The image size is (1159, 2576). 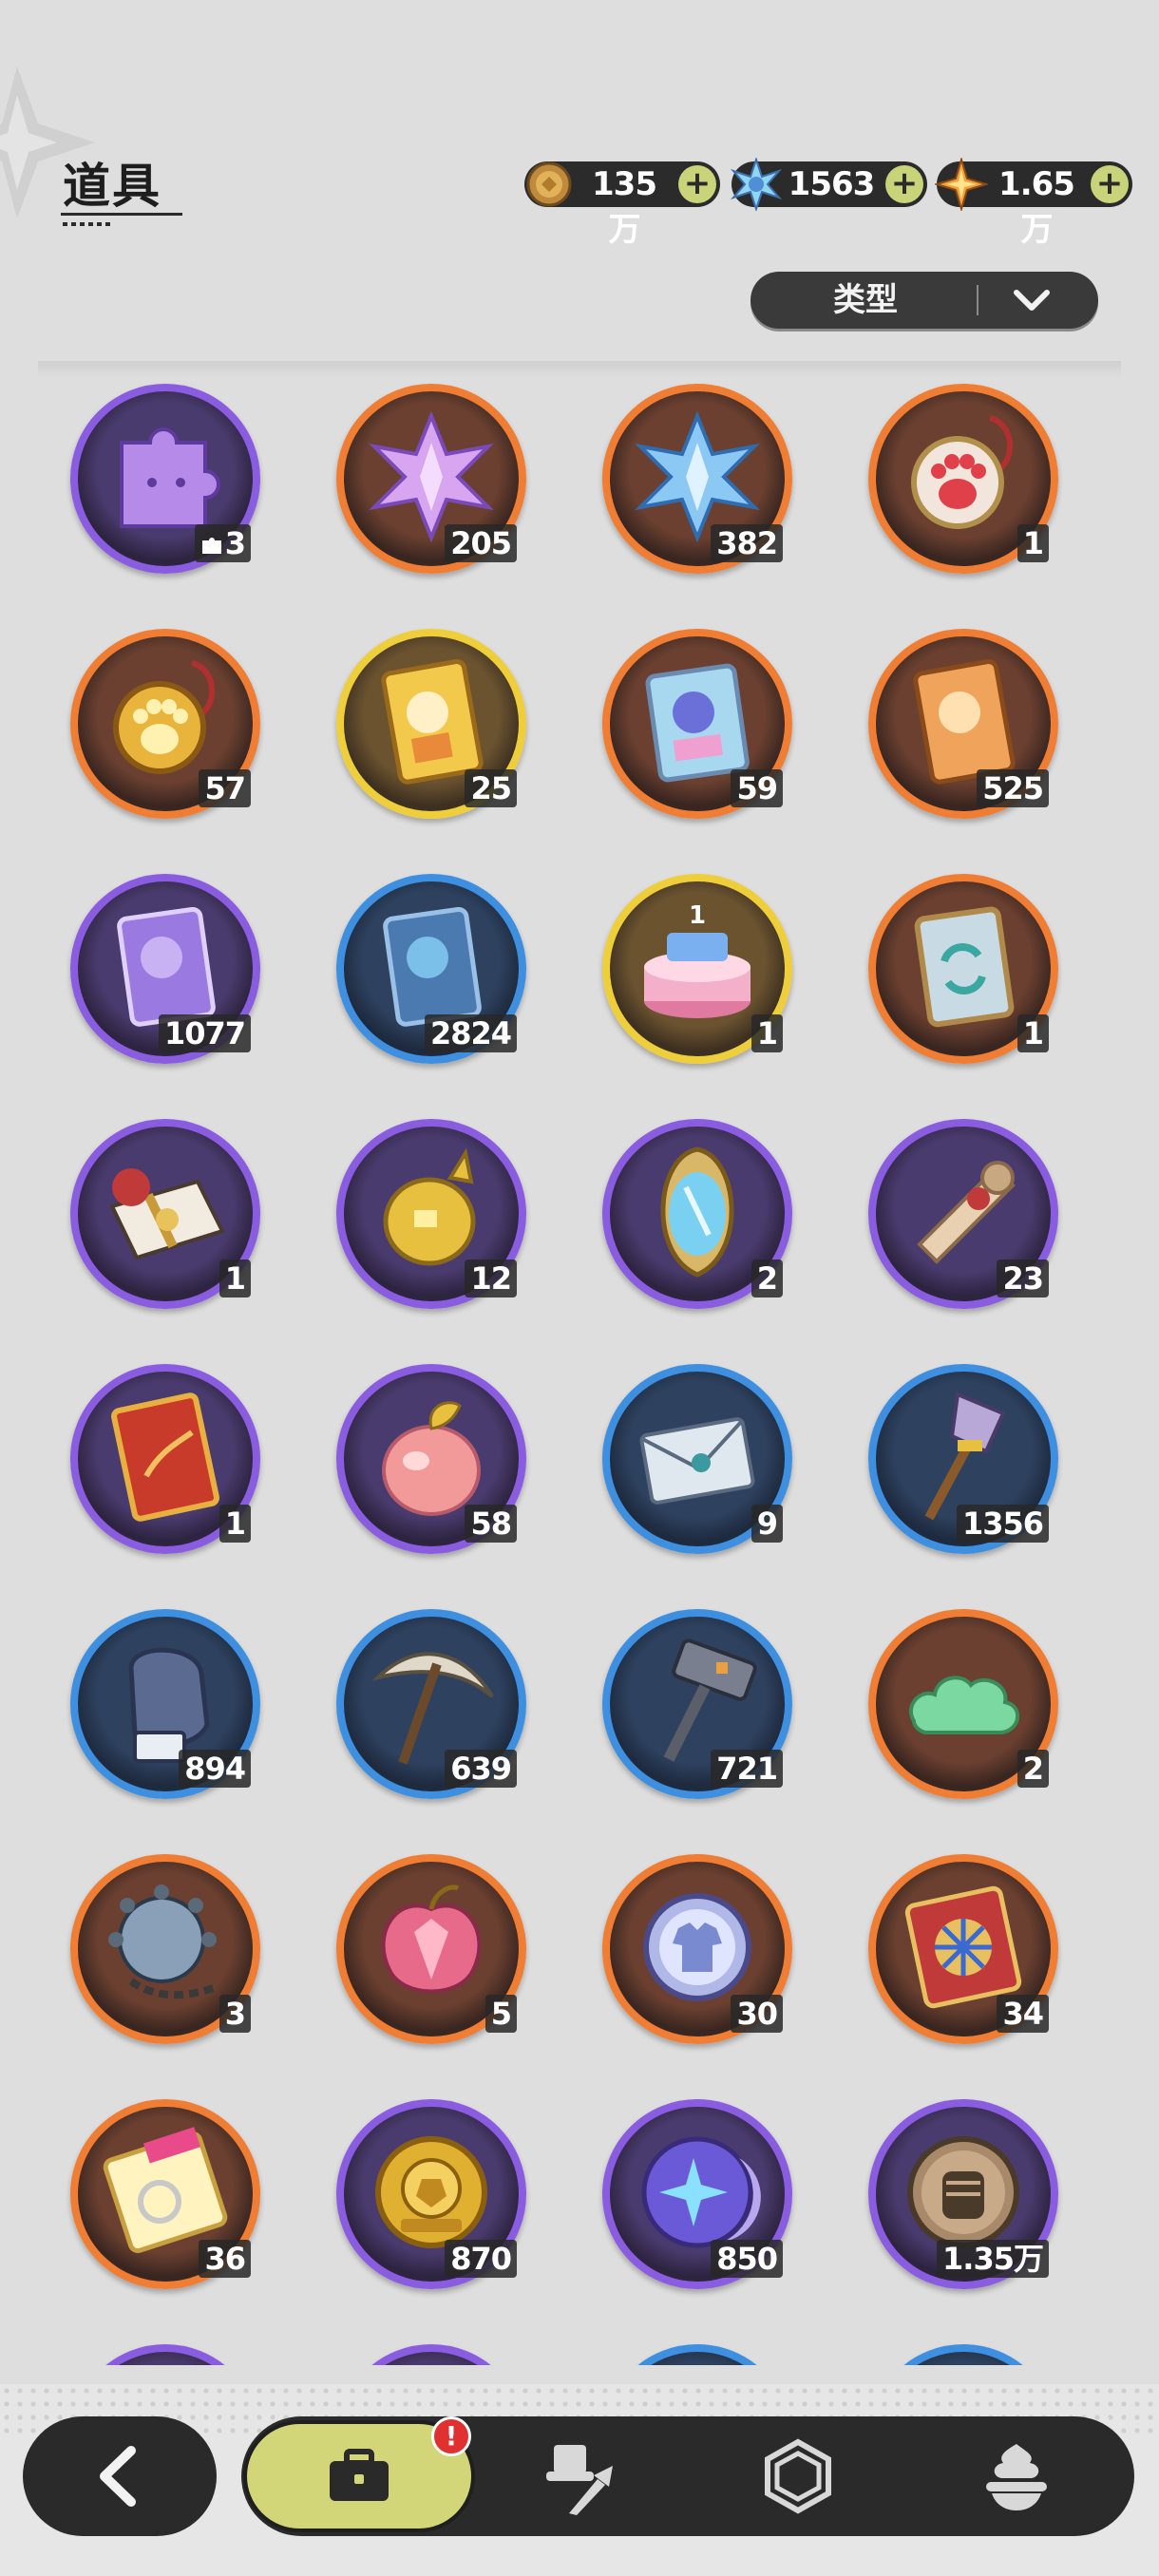 I want to click on currency-gold: 135万 +, so click(x=622, y=205).